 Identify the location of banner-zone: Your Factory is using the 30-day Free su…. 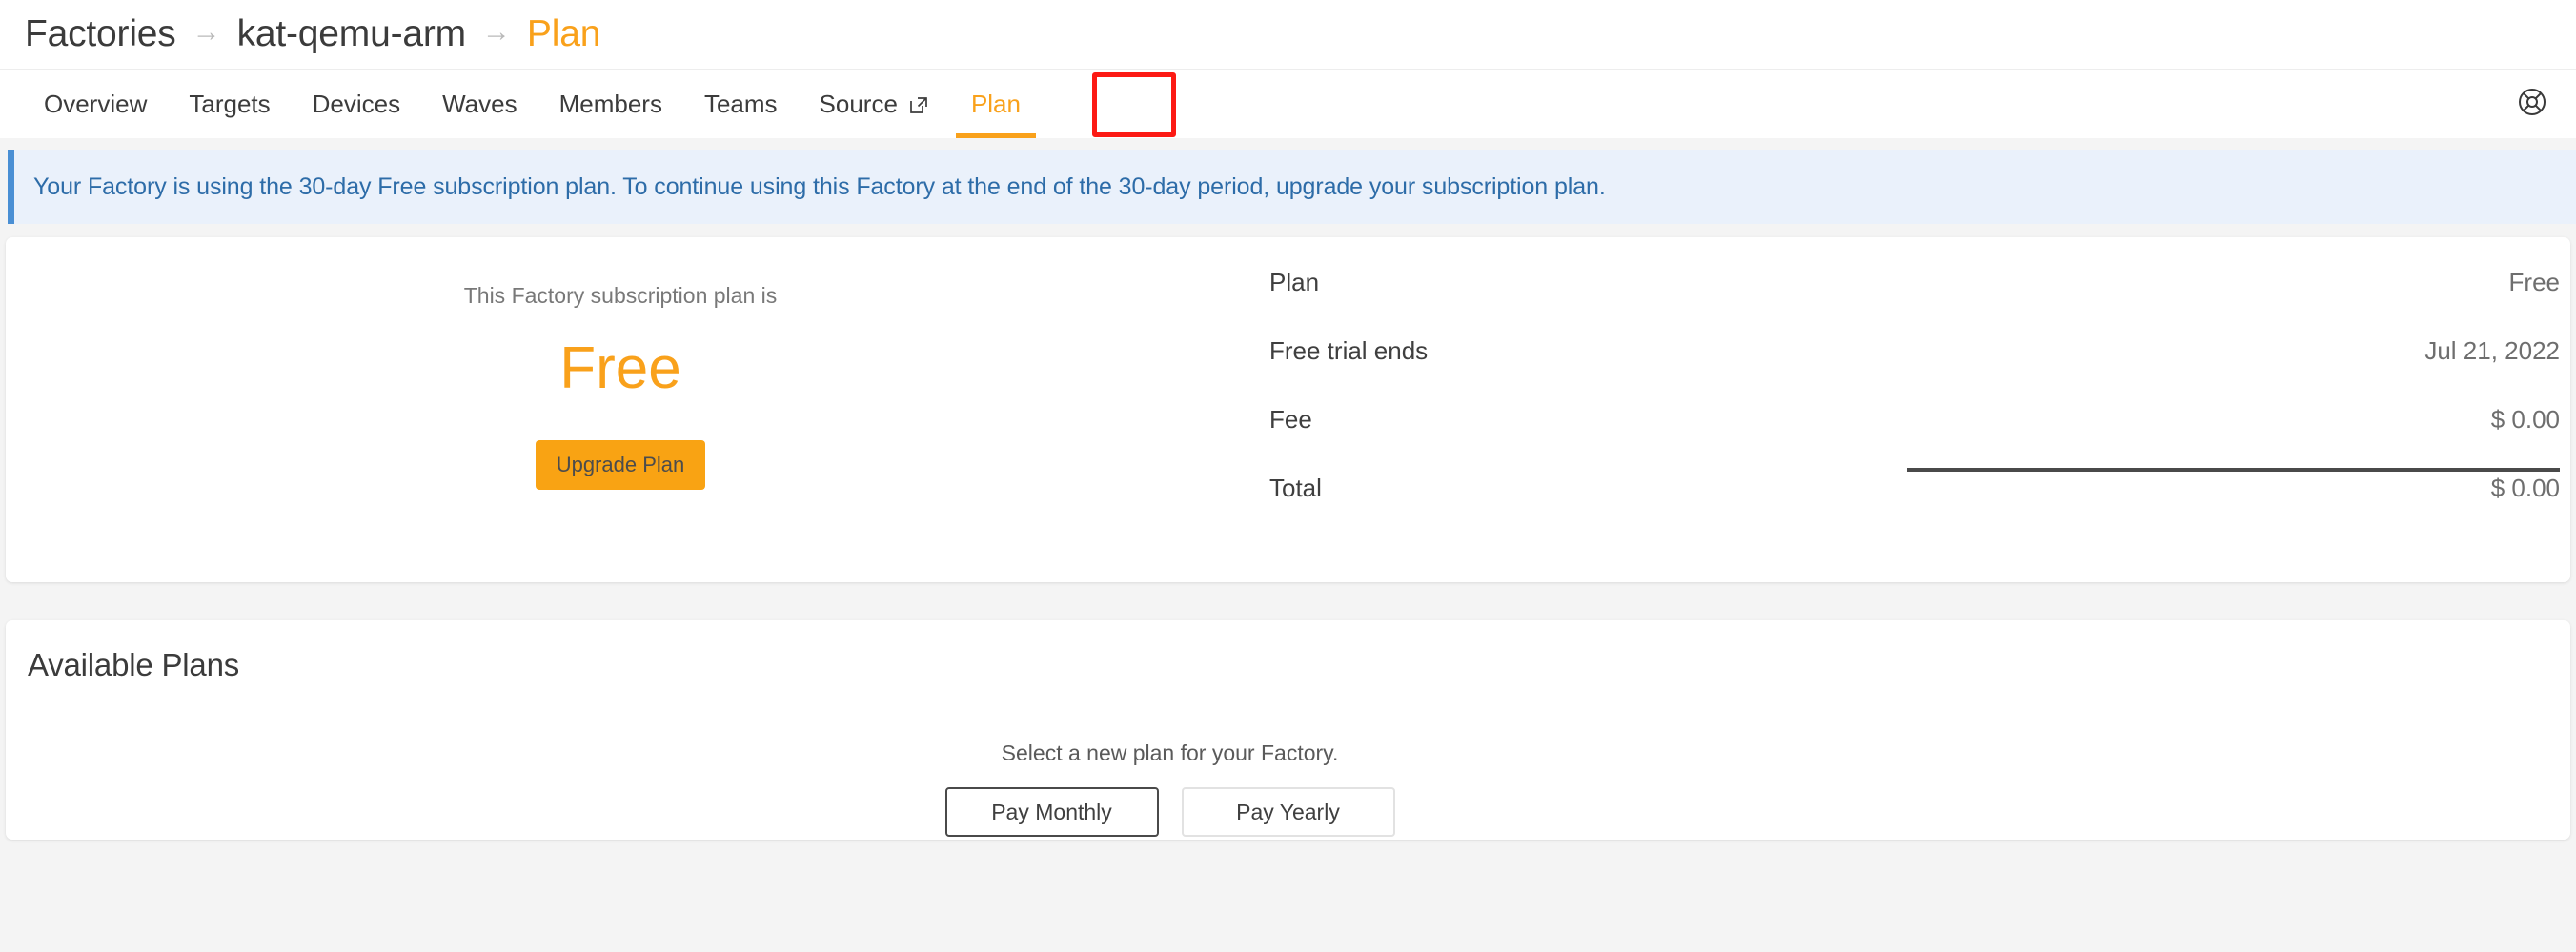
(1288, 187).